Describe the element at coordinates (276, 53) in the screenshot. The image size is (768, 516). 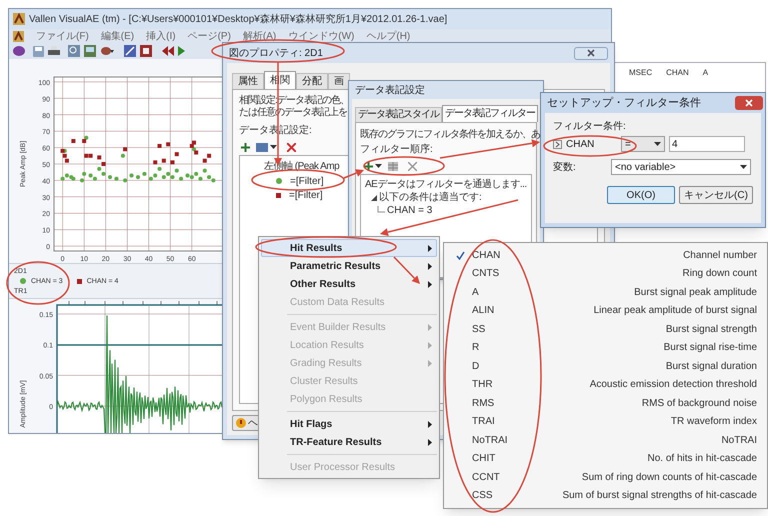
I see `dialog-title: 図のプロパティ: 2D1` at that location.